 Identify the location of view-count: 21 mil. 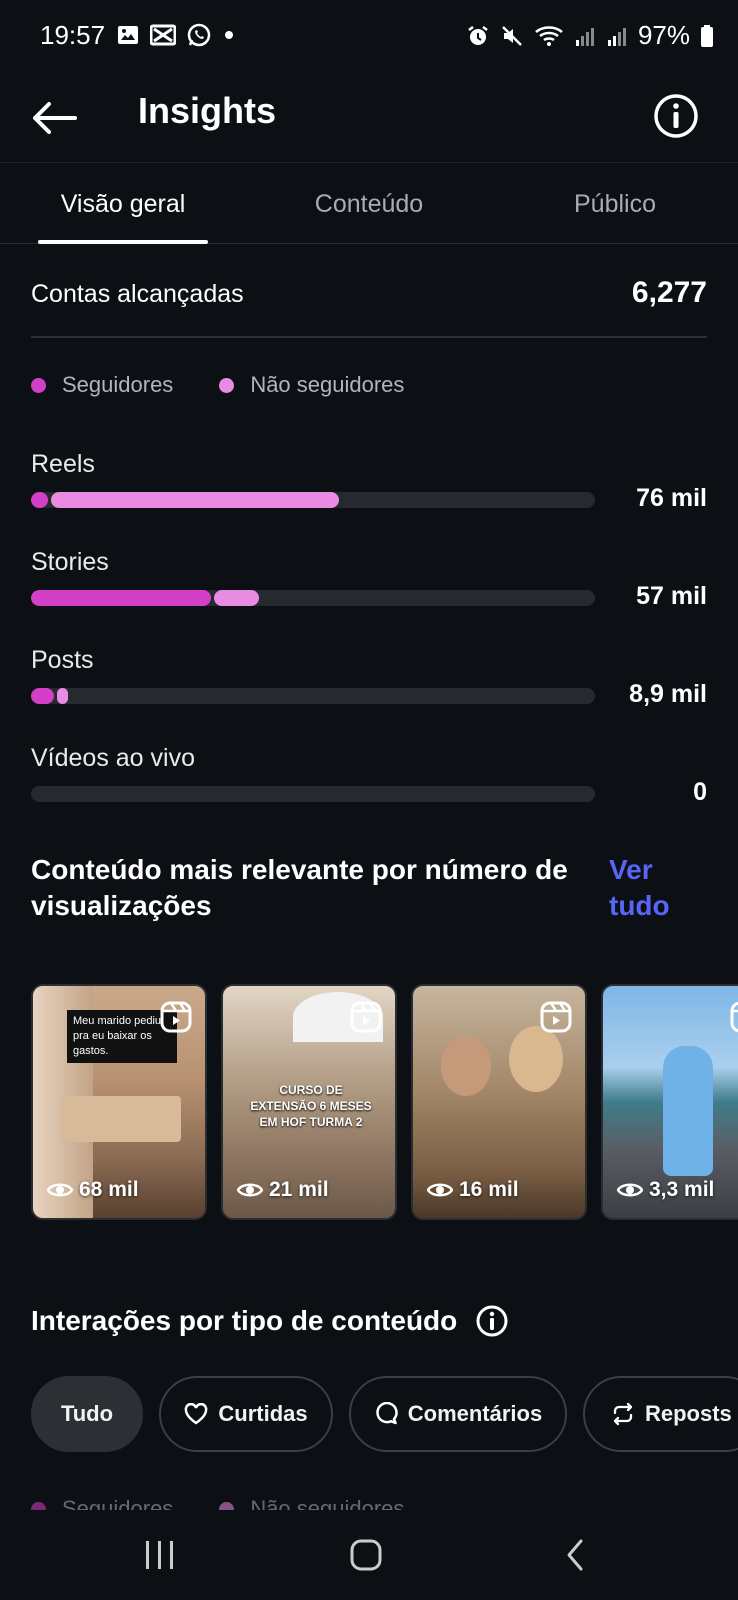
(283, 1190).